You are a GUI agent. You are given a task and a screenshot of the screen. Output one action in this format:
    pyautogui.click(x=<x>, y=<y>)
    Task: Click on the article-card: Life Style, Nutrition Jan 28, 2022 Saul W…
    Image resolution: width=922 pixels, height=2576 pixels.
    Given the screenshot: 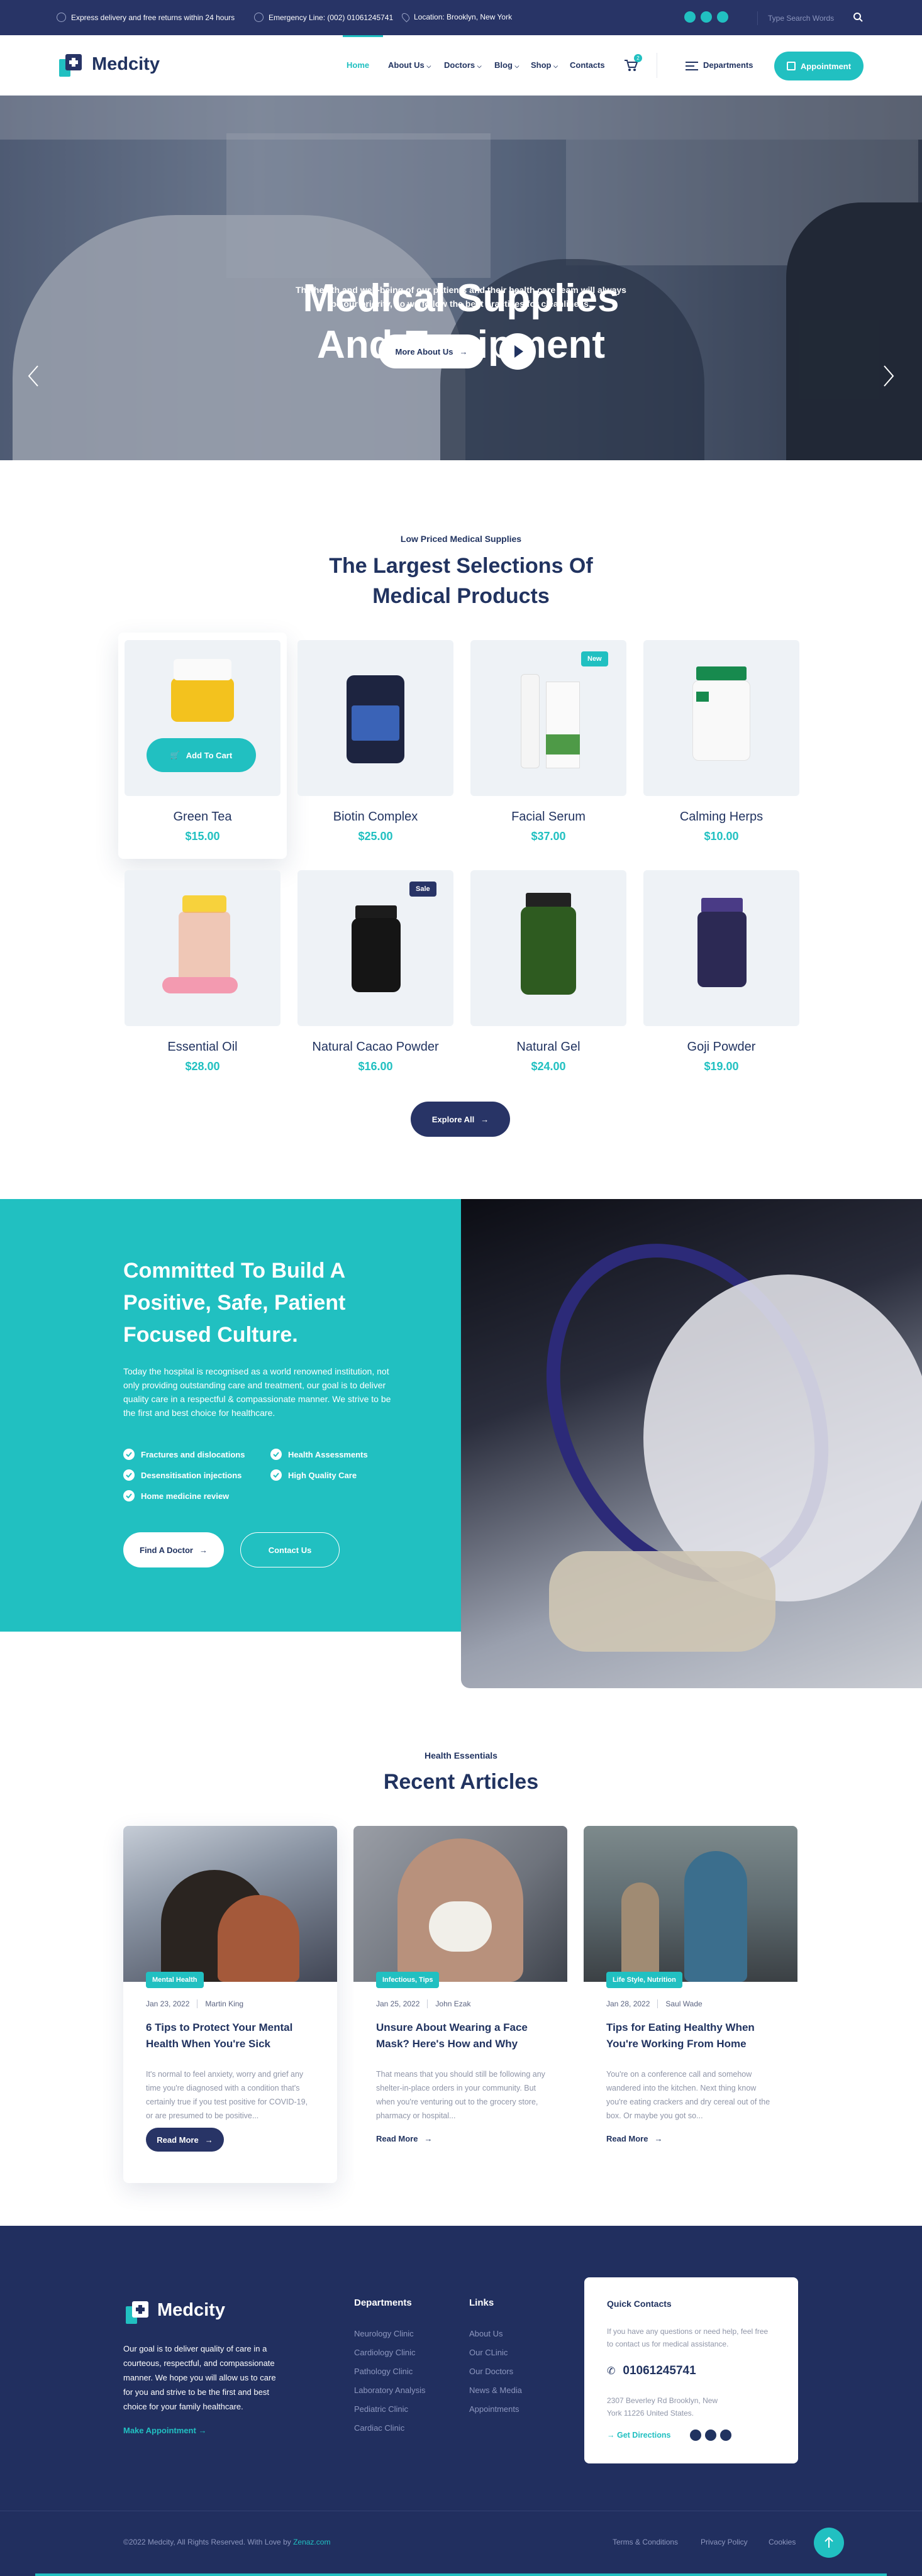 What is the action you would take?
    pyautogui.click(x=690, y=2004)
    